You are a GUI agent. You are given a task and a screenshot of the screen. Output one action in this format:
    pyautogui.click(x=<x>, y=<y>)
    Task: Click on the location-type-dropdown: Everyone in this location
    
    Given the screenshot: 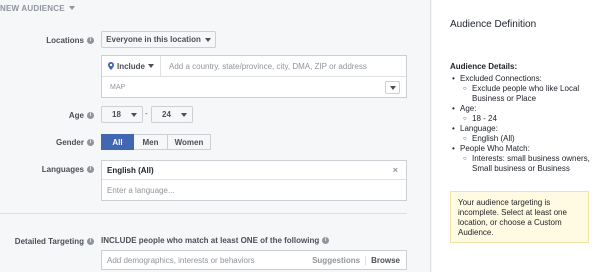 What is the action you would take?
    pyautogui.click(x=158, y=39)
    